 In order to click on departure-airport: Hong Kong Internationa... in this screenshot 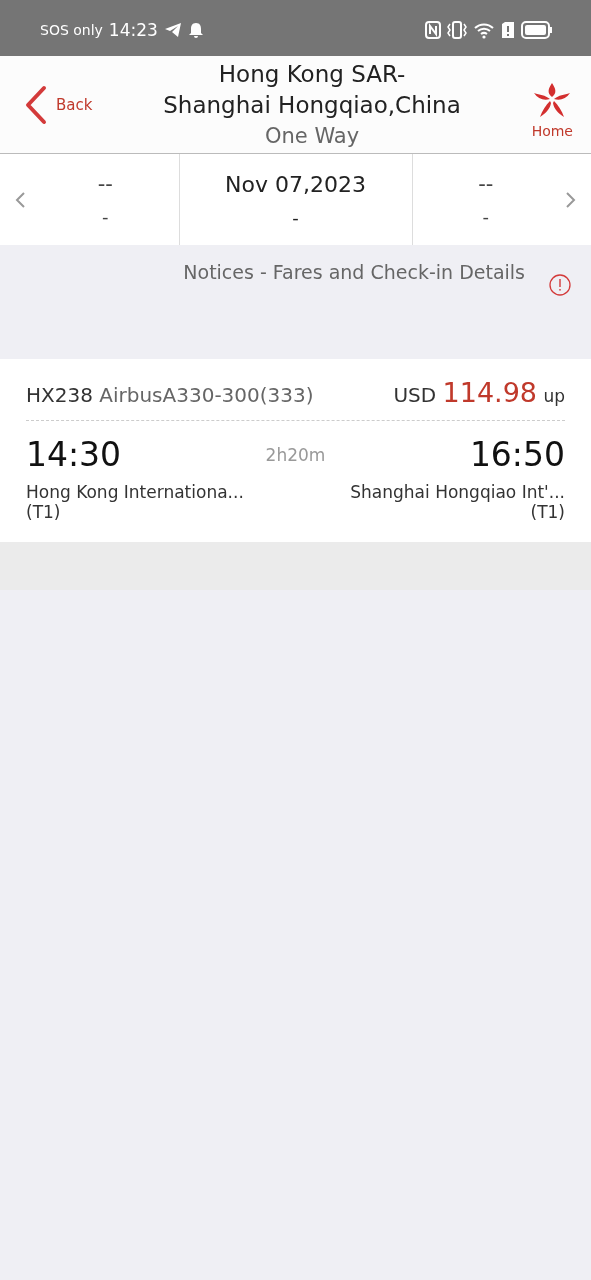, I will do `click(135, 492)`.